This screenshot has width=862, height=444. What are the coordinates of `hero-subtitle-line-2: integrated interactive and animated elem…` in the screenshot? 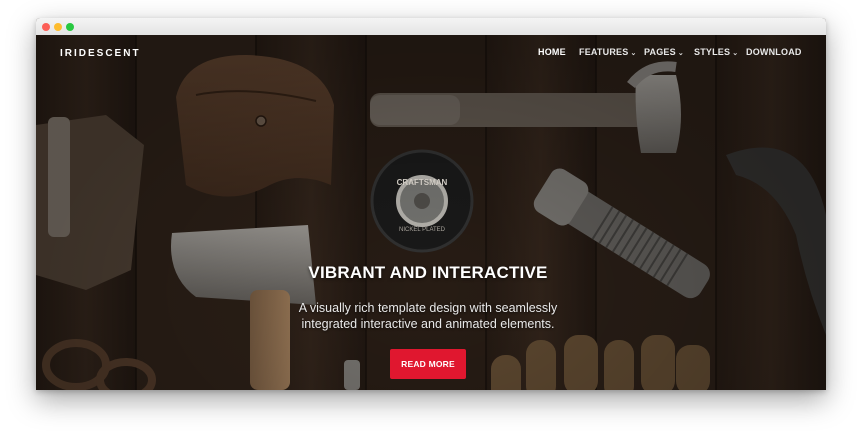 It's located at (428, 324).